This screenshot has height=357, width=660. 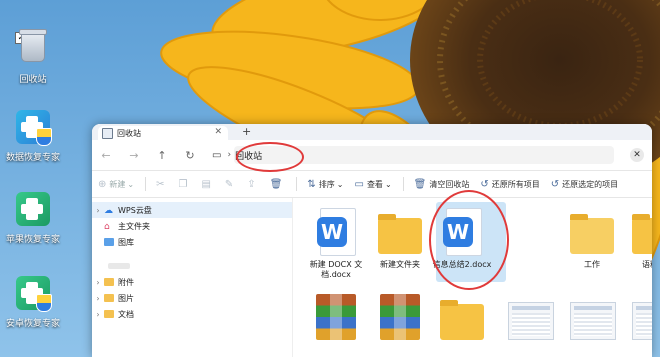 What do you see at coordinates (192, 298) in the screenshot?
I see `sidebar-item-pictures: › 图片` at bounding box center [192, 298].